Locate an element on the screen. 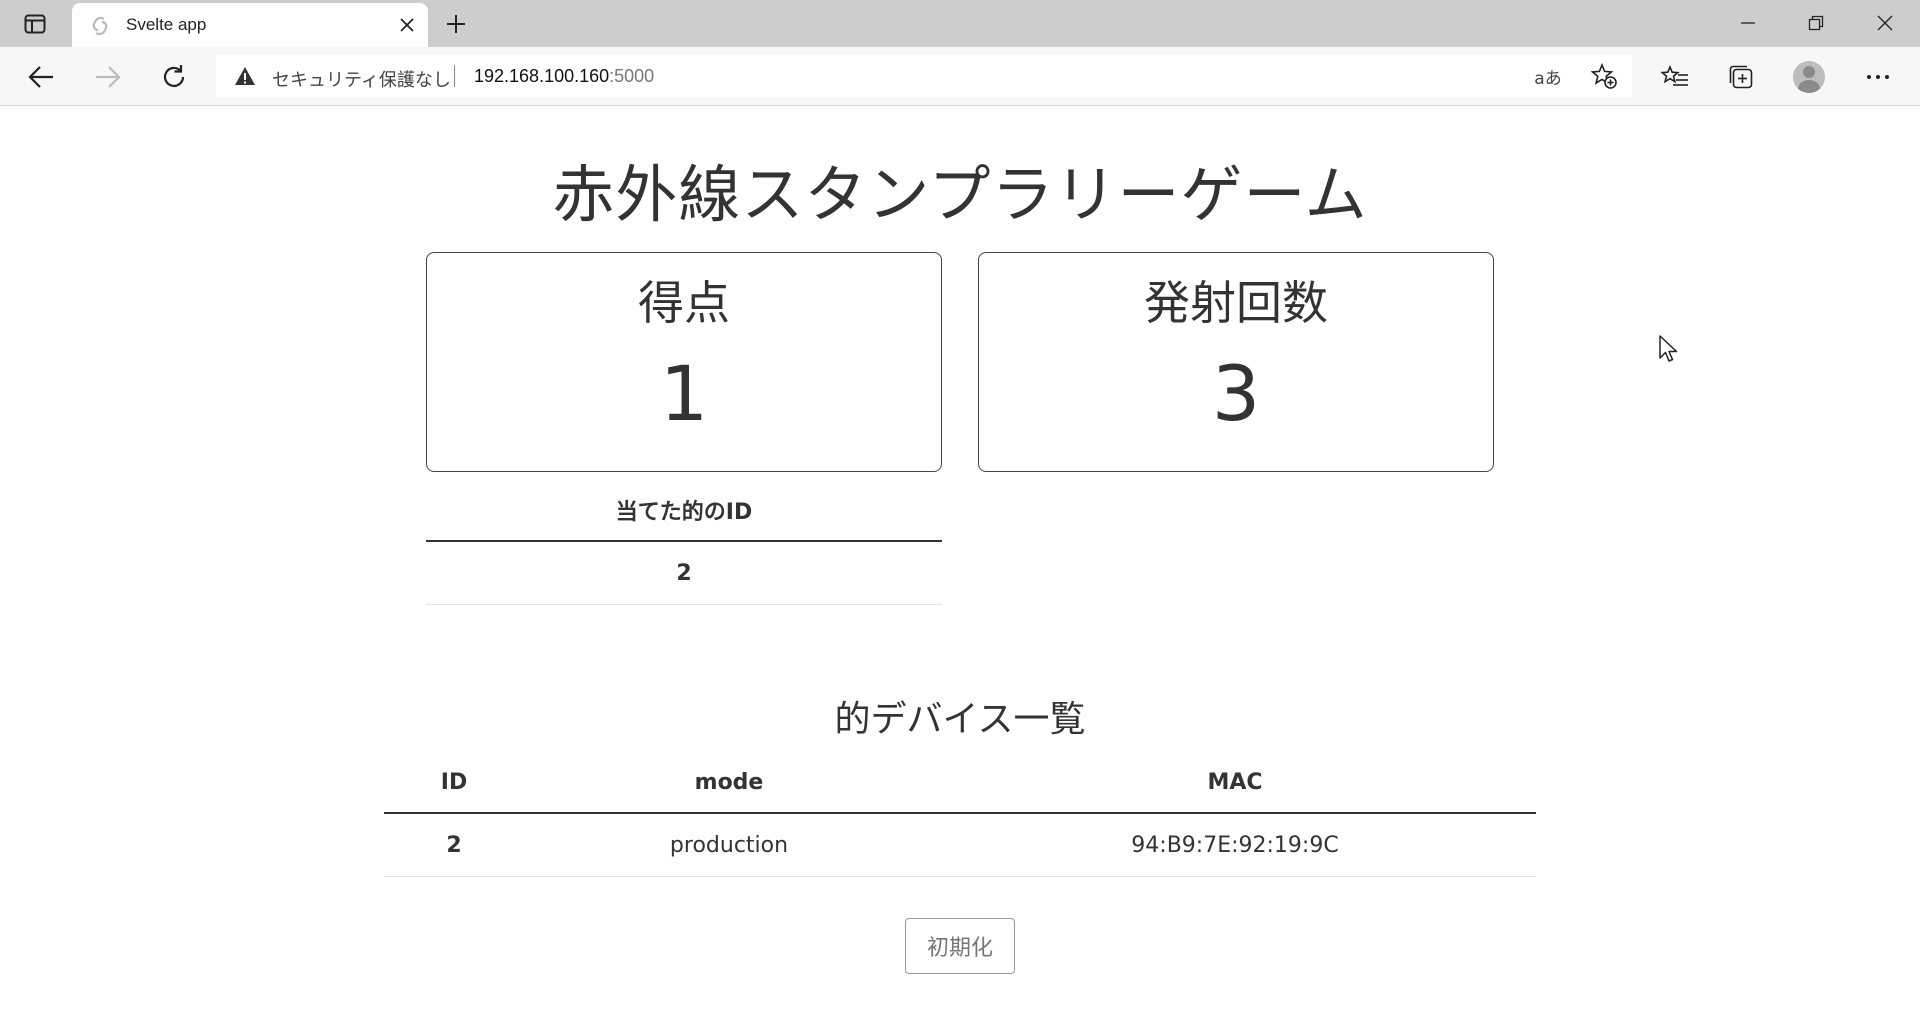  avatar-icon is located at coordinates (1809, 77).